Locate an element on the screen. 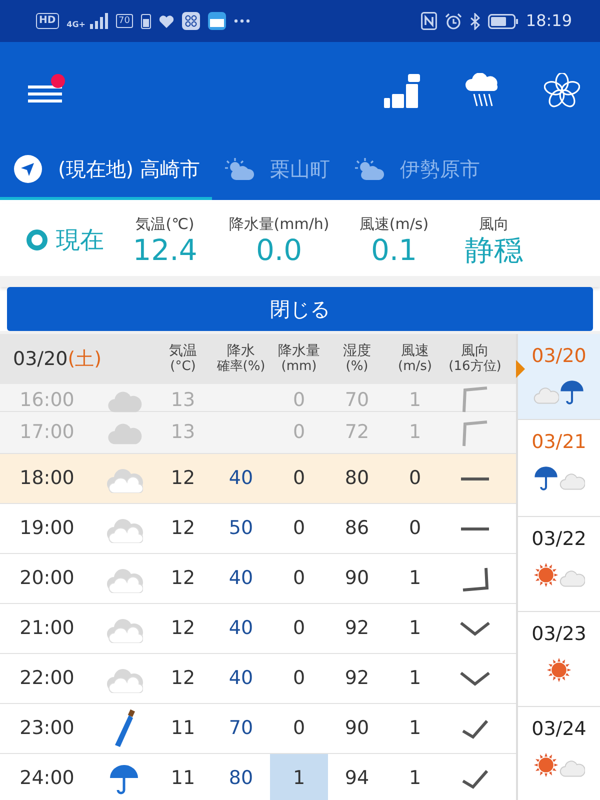  battery-icon is located at coordinates (503, 21).